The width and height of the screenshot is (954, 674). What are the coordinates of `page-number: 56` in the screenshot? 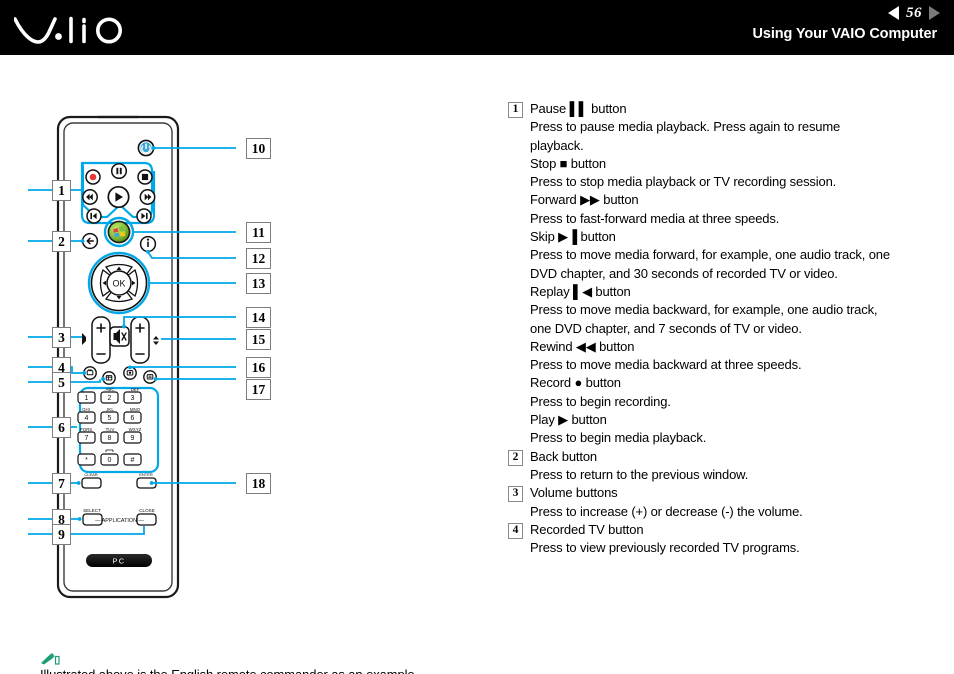 It's located at (914, 12).